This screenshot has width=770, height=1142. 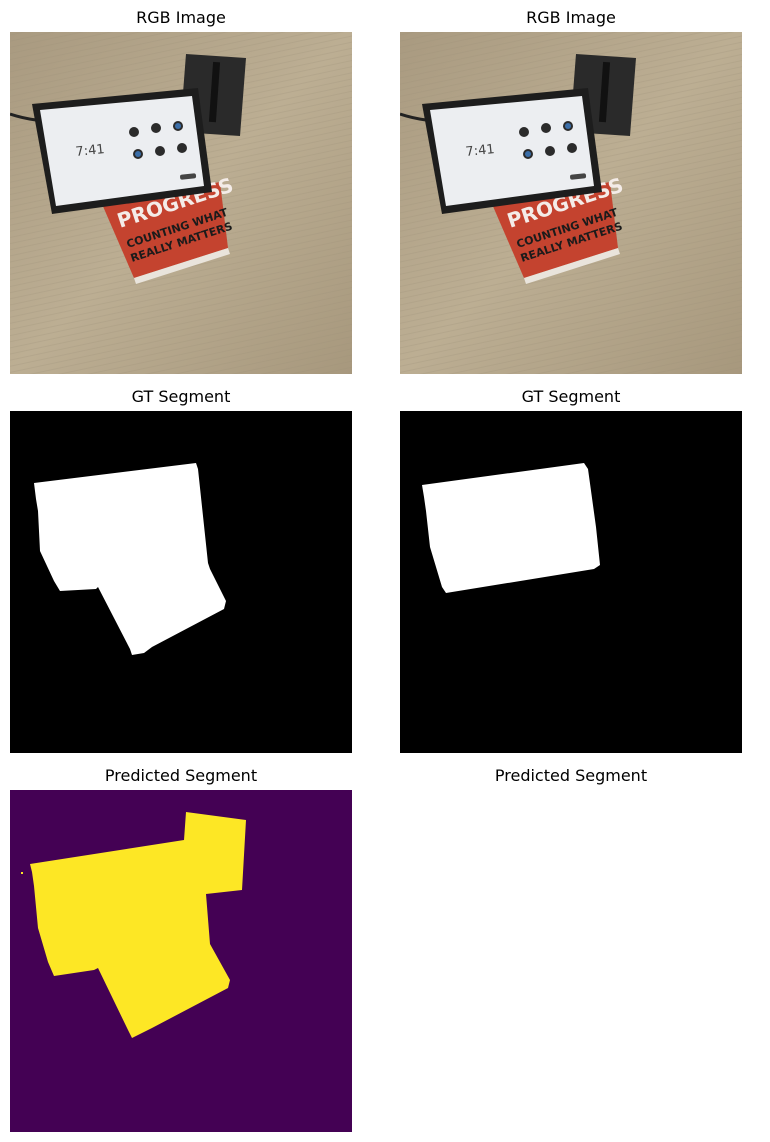 What do you see at coordinates (181, 961) in the screenshot?
I see `predicted-mask` at bounding box center [181, 961].